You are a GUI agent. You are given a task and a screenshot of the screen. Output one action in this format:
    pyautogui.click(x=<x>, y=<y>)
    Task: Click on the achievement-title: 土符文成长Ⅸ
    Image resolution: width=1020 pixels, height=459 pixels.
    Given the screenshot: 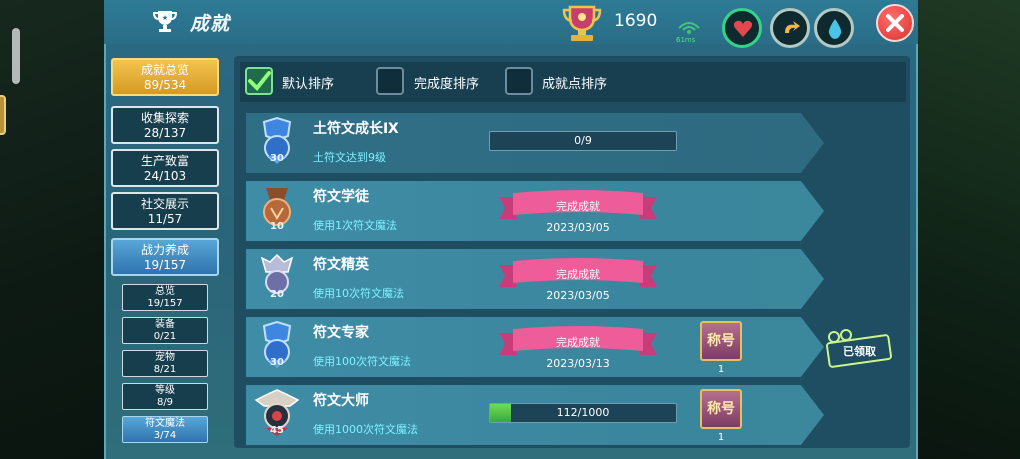 What is the action you would take?
    pyautogui.click(x=356, y=129)
    